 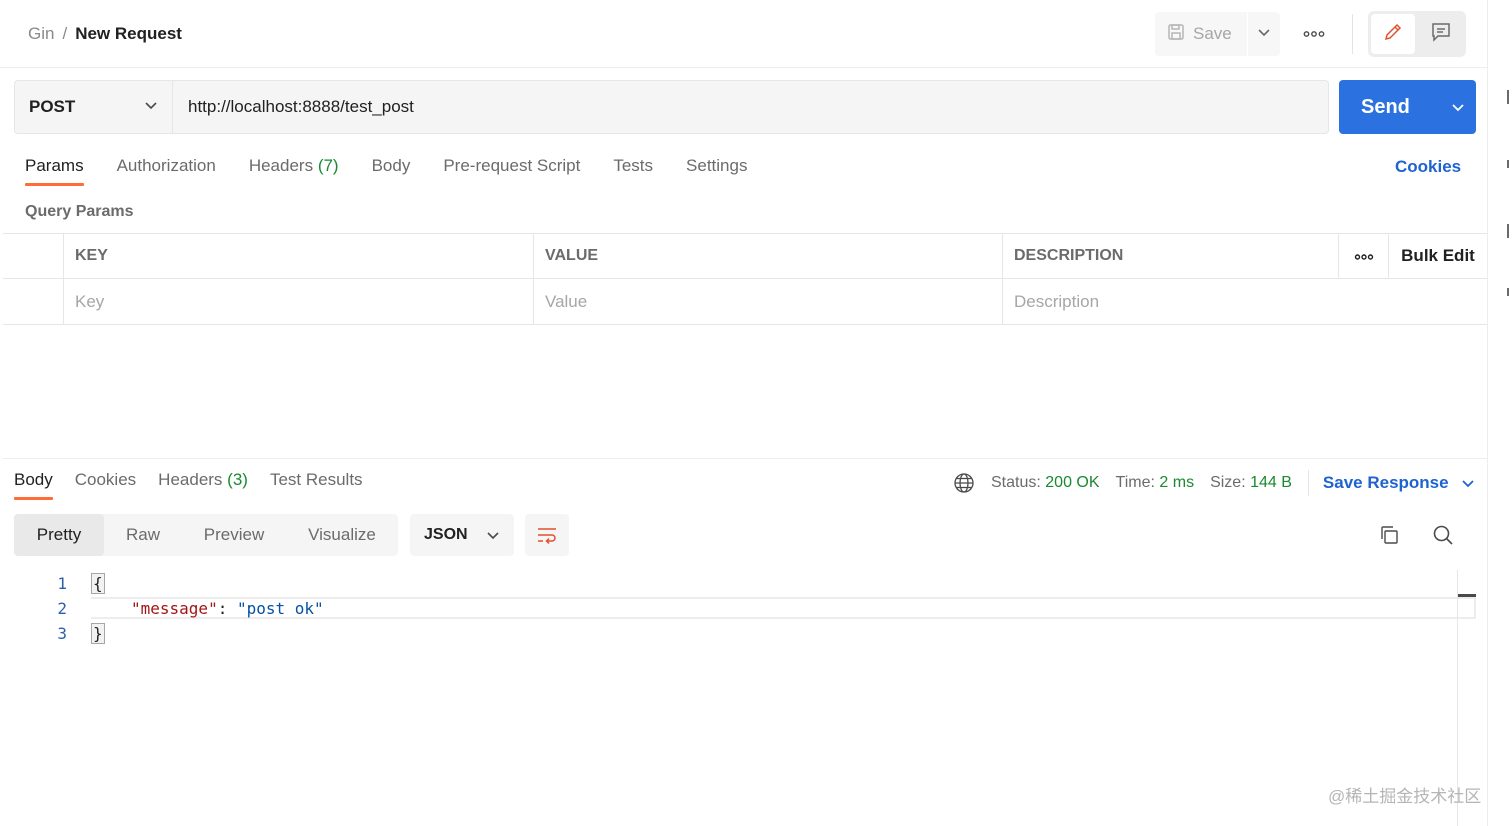 I want to click on bulk-edit-button: Bulk Edit, so click(x=1438, y=256).